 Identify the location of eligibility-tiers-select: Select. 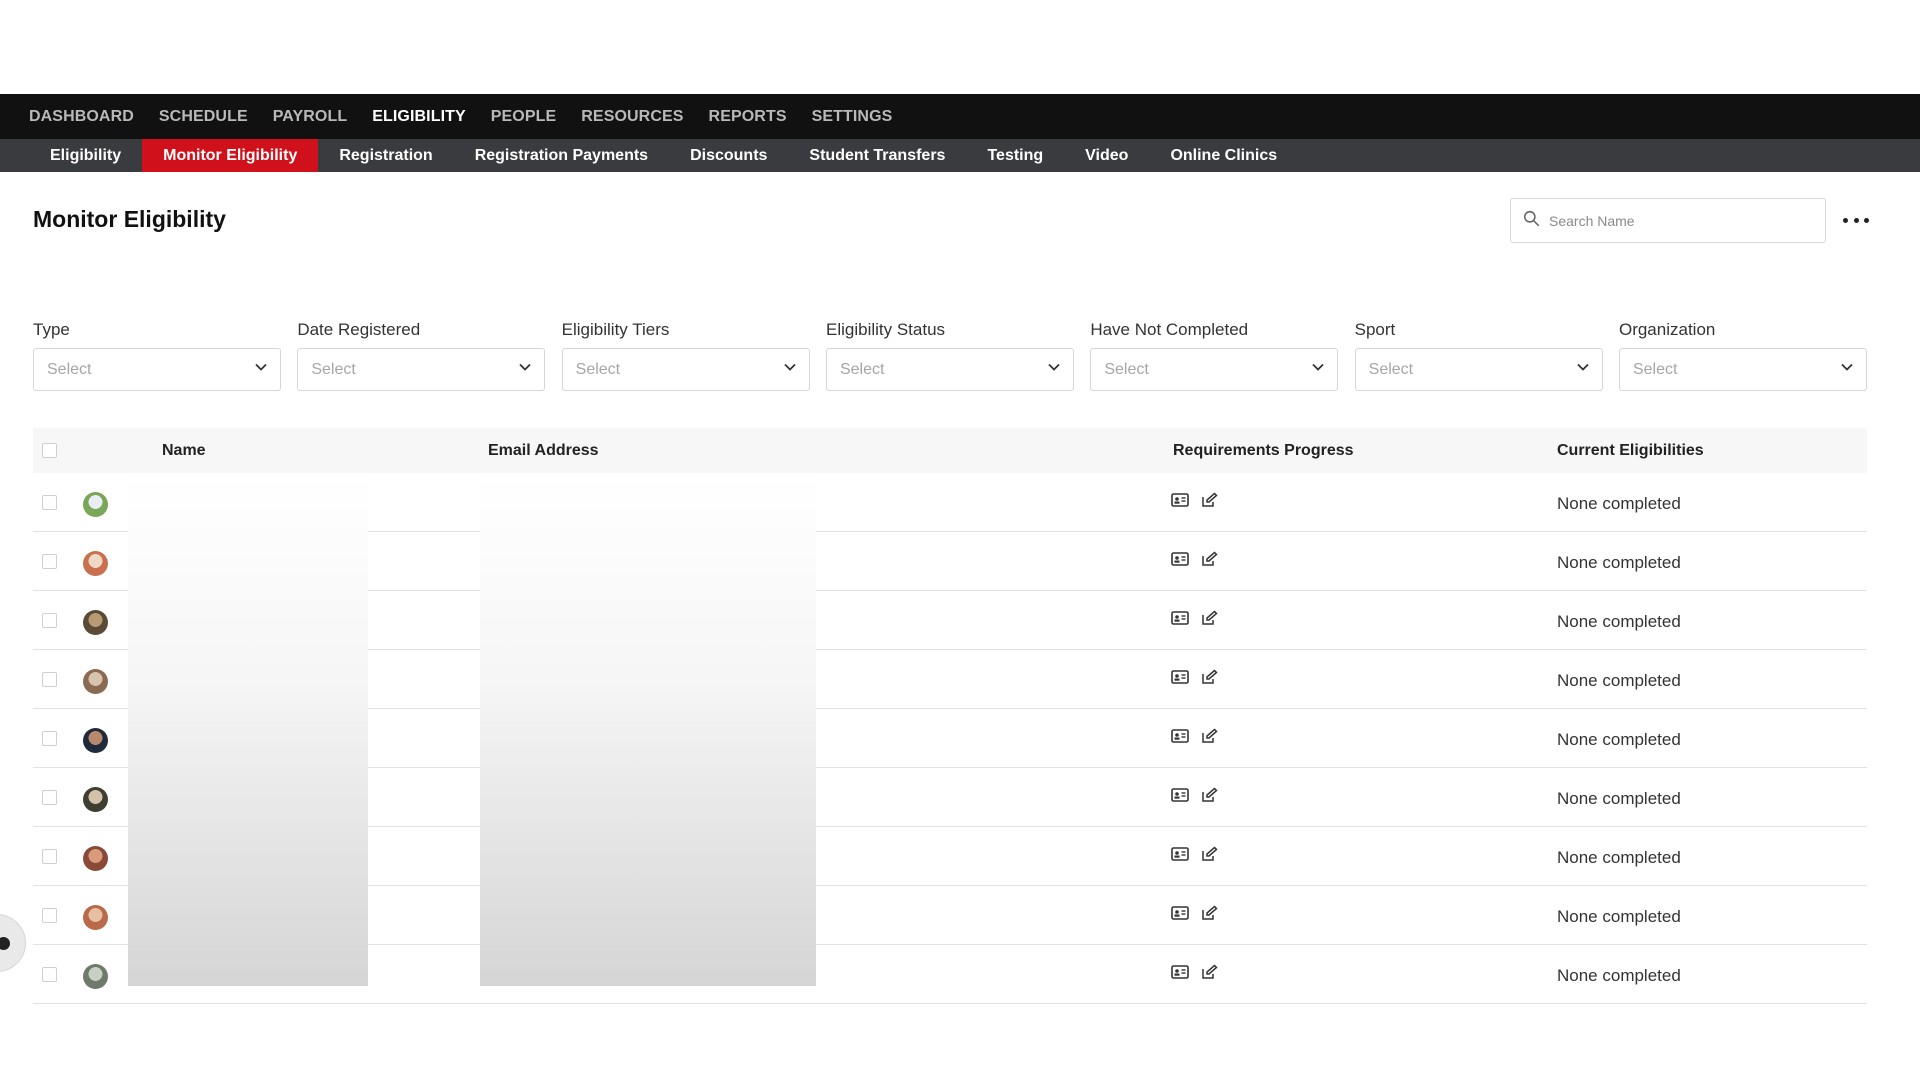
(685, 369).